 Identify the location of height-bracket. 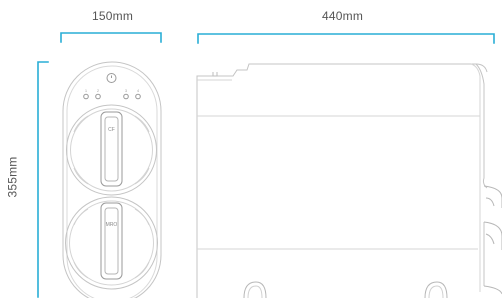
(43, 179).